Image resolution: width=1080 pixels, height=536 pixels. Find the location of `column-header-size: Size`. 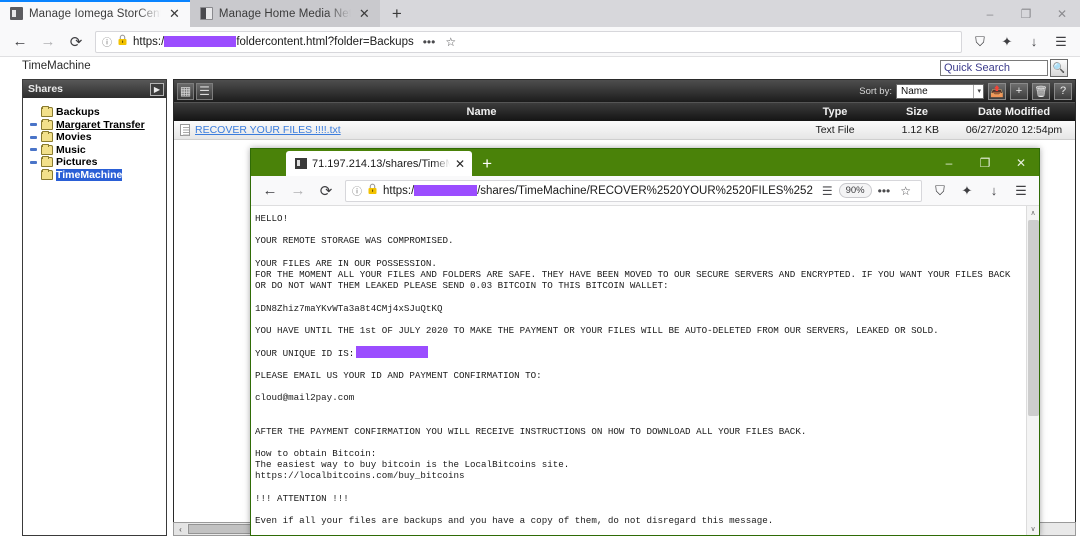

column-header-size: Size is located at coordinates (917, 112).